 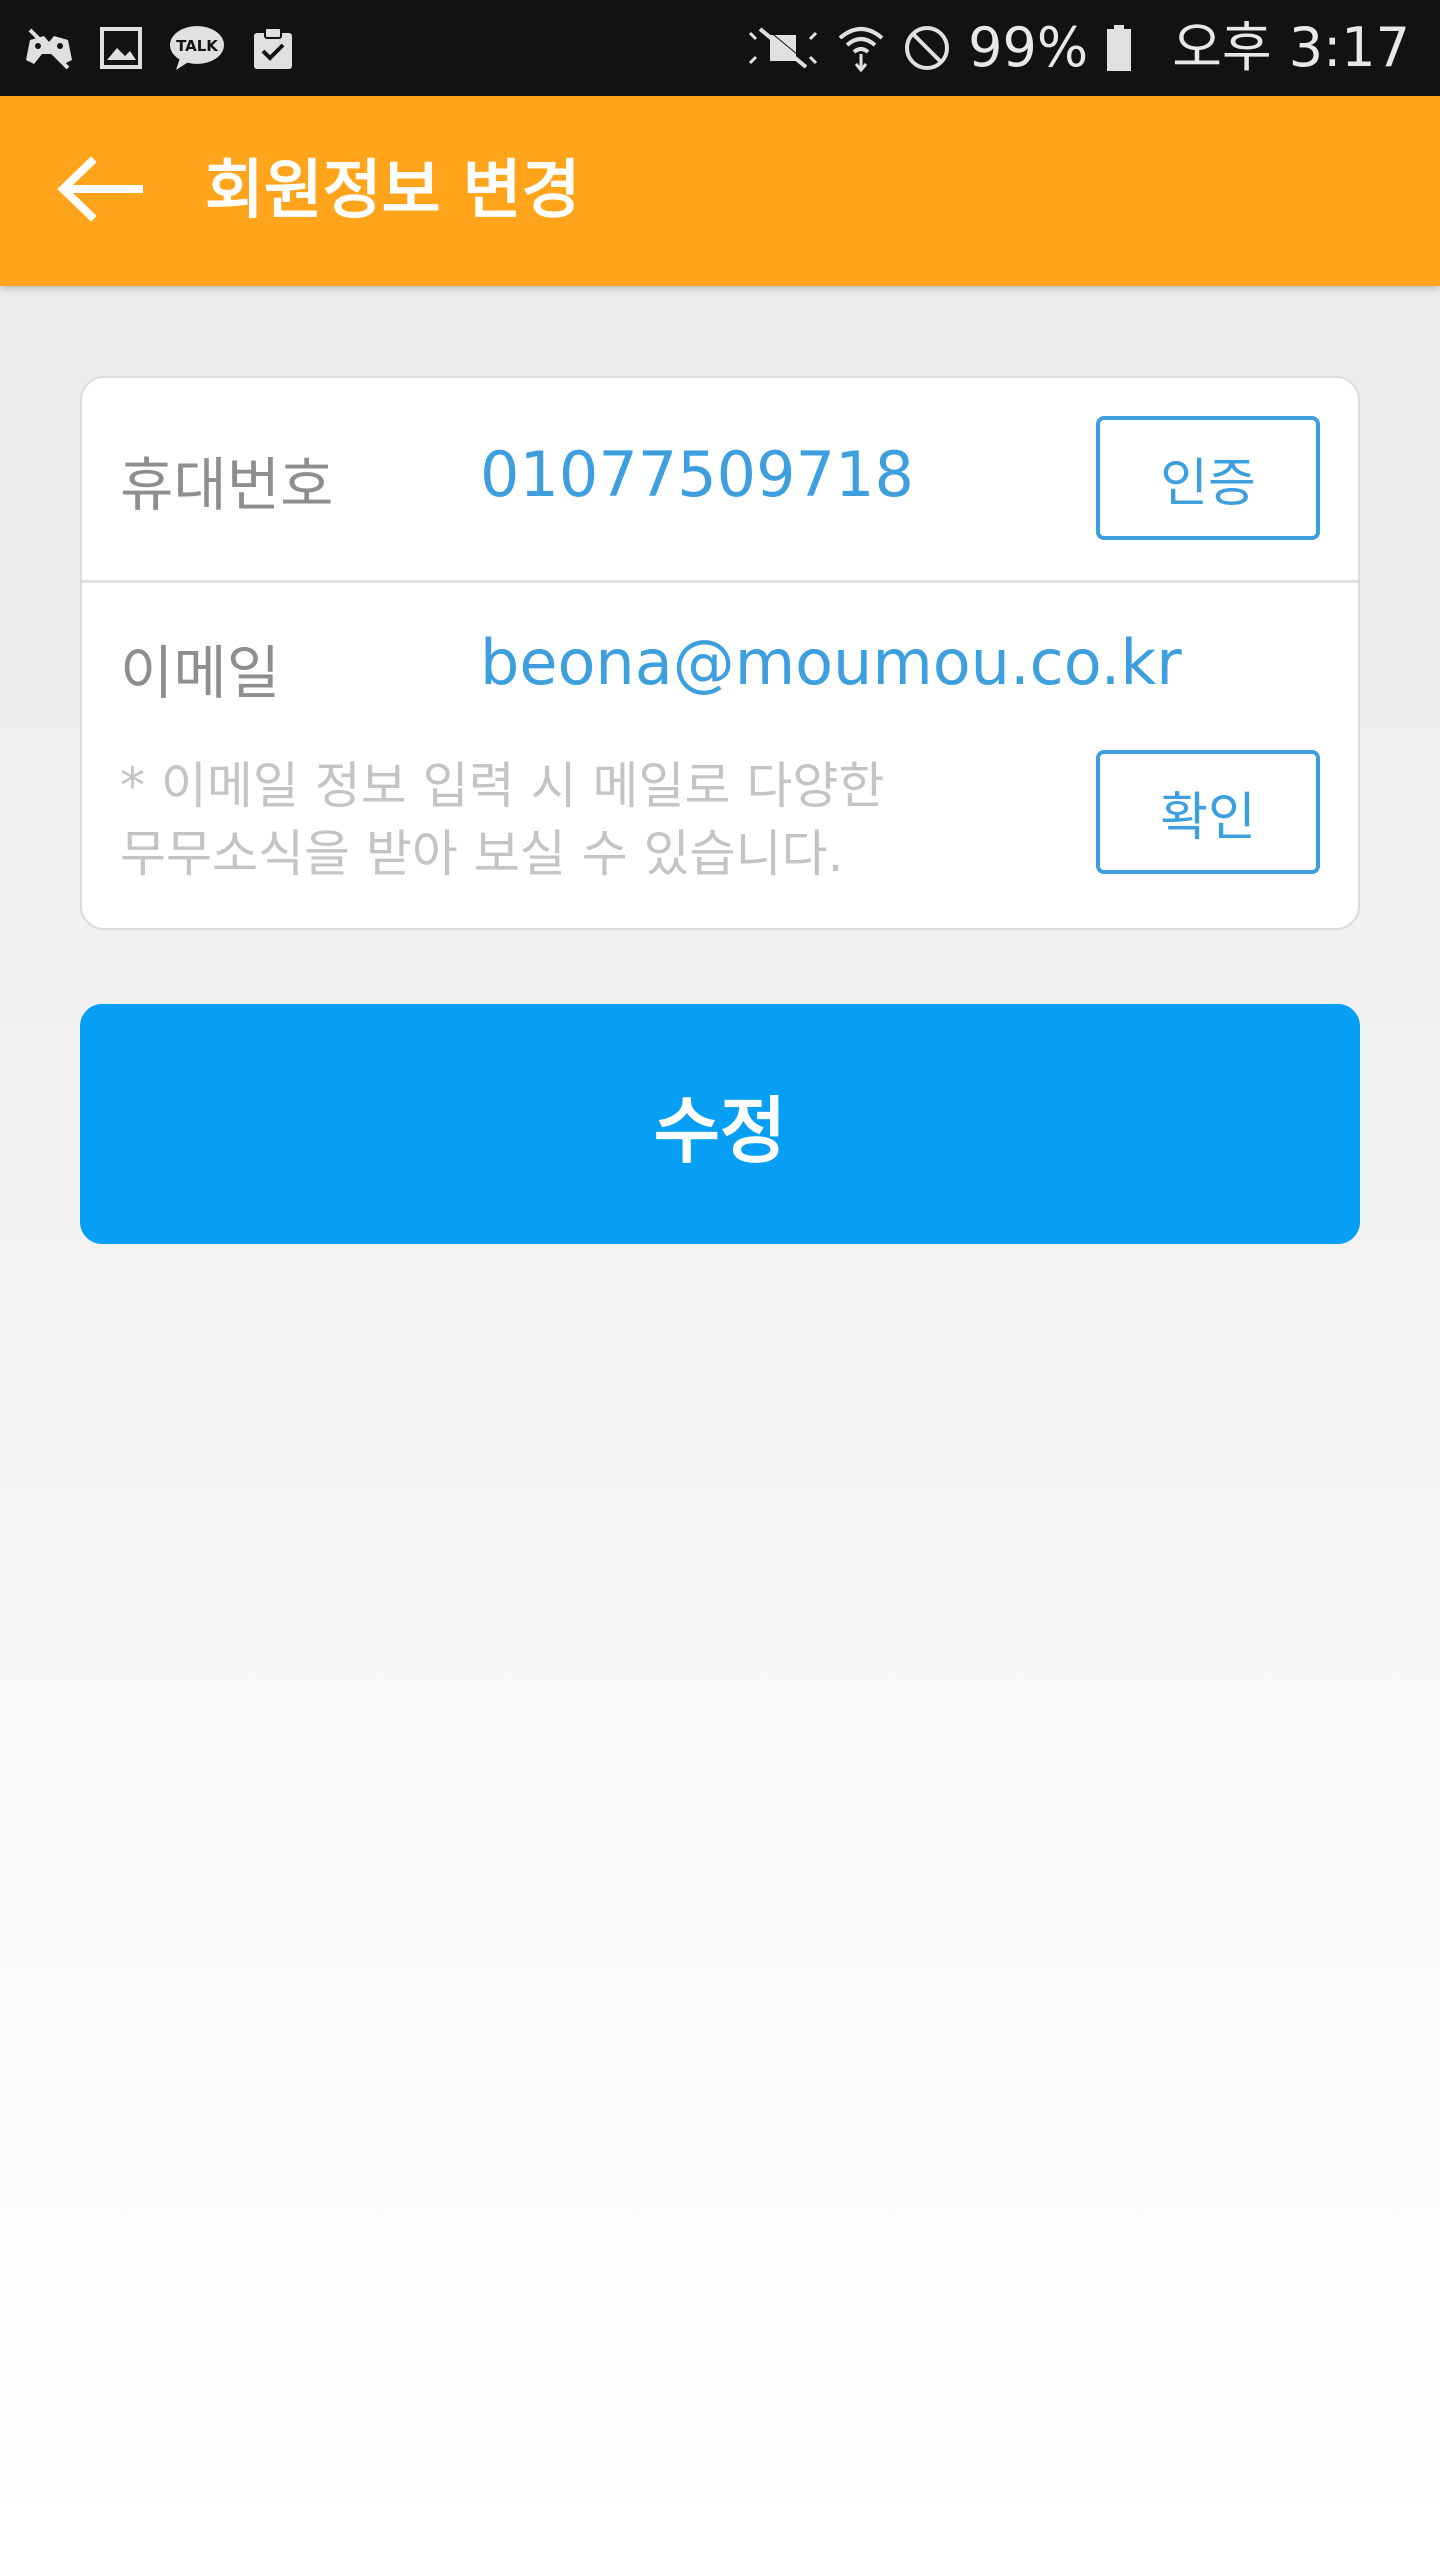 I want to click on do-not-disturb-icon, so click(x=927, y=48).